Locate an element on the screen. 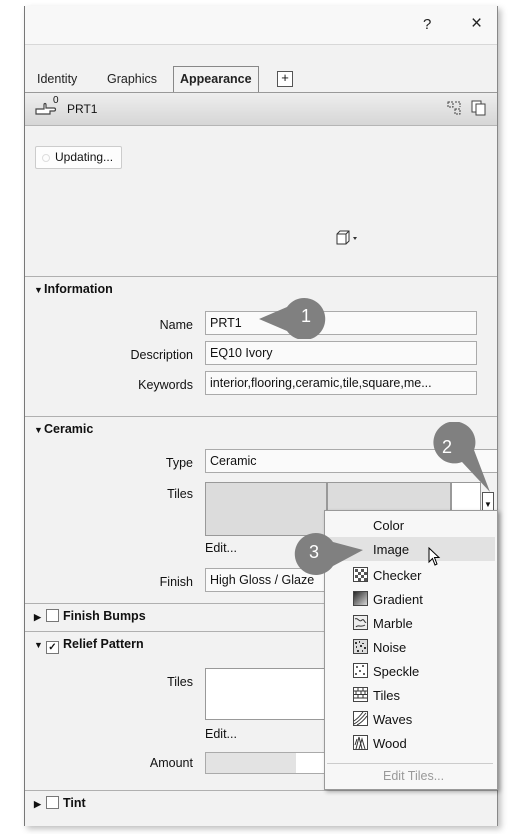  menu-item-label: Tiles is located at coordinates (386, 695).